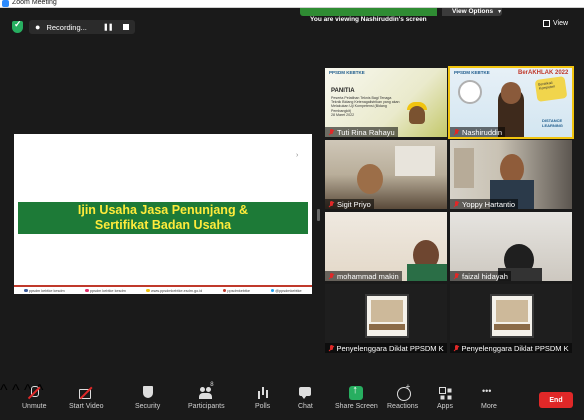  I want to click on apps-icon, so click(445, 393).